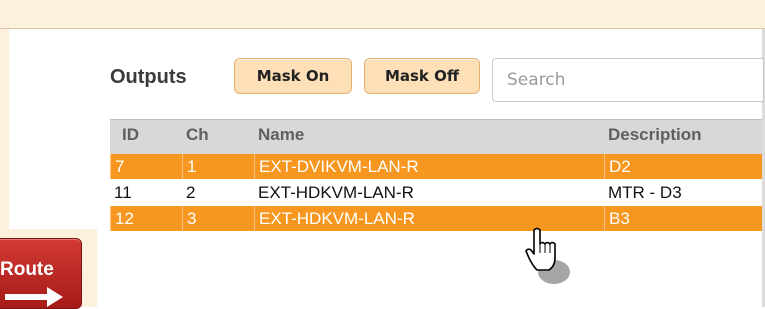 The image size is (765, 309). I want to click on column-header-ch: Ch, so click(222, 135).